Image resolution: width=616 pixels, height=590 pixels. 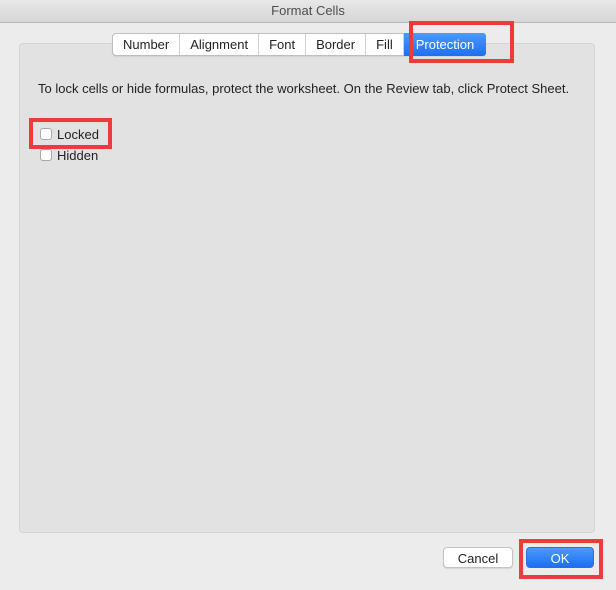 I want to click on hidden-checkbox-row: Hidden, so click(x=69, y=155).